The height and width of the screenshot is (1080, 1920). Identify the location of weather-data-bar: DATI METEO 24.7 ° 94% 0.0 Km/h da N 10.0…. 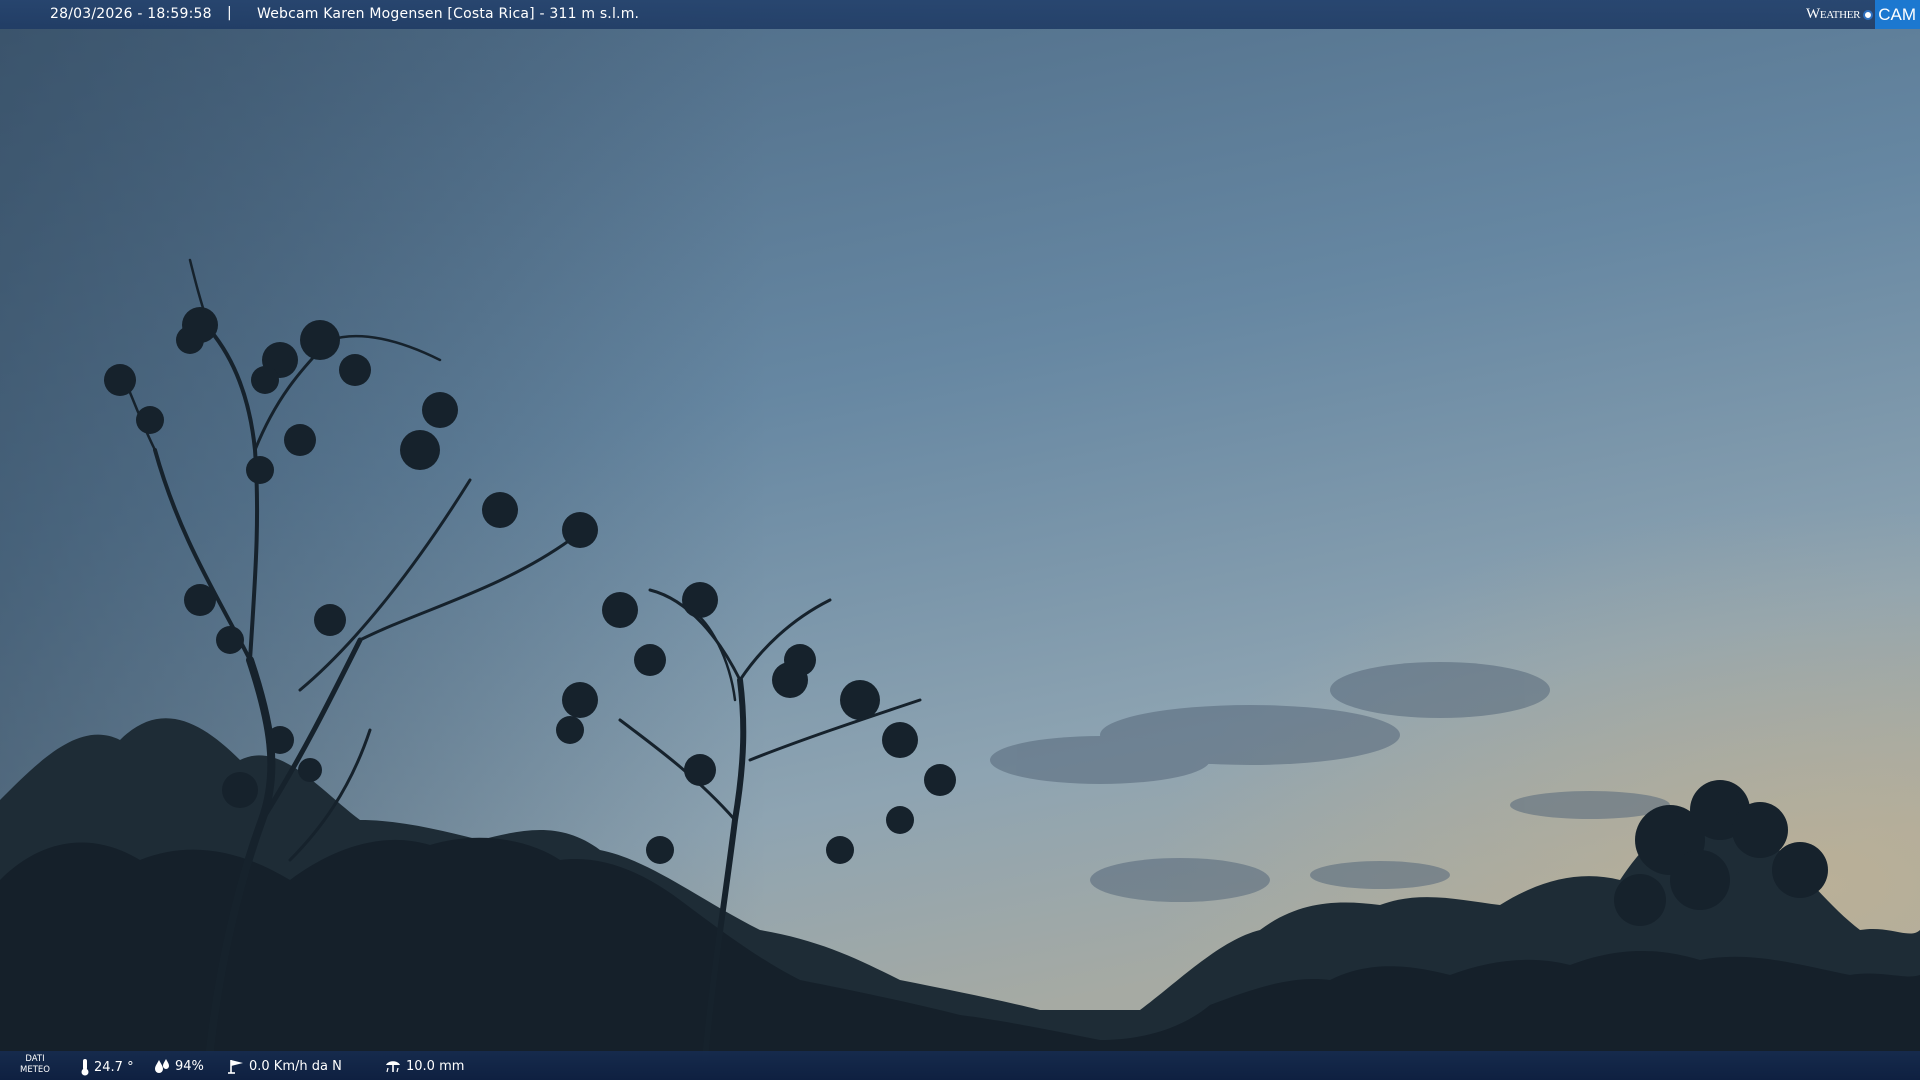
(960, 1065).